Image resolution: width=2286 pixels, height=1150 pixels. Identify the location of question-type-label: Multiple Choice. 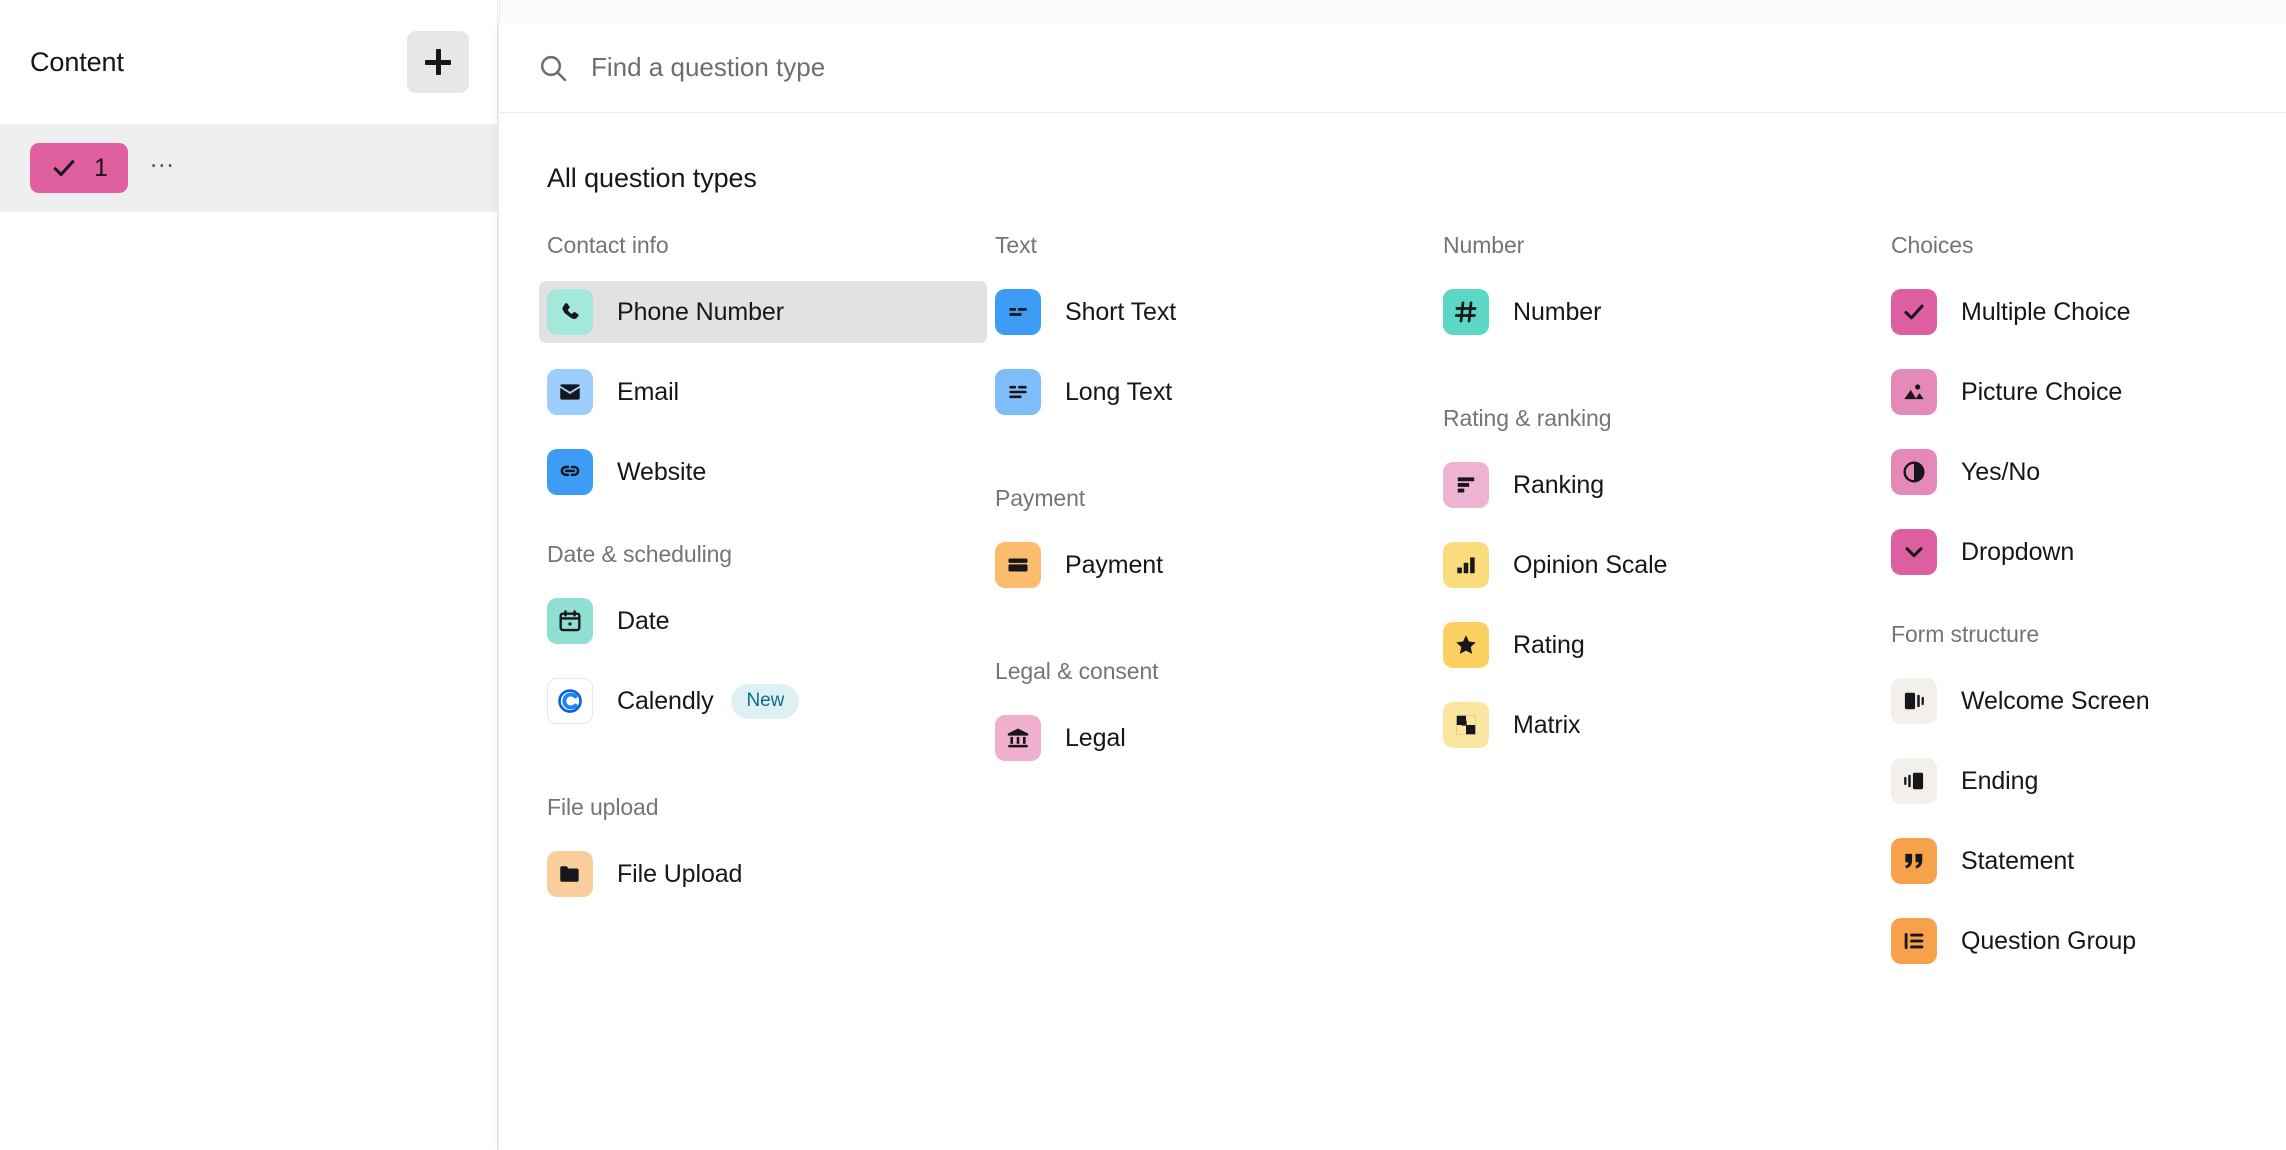
(2046, 311).